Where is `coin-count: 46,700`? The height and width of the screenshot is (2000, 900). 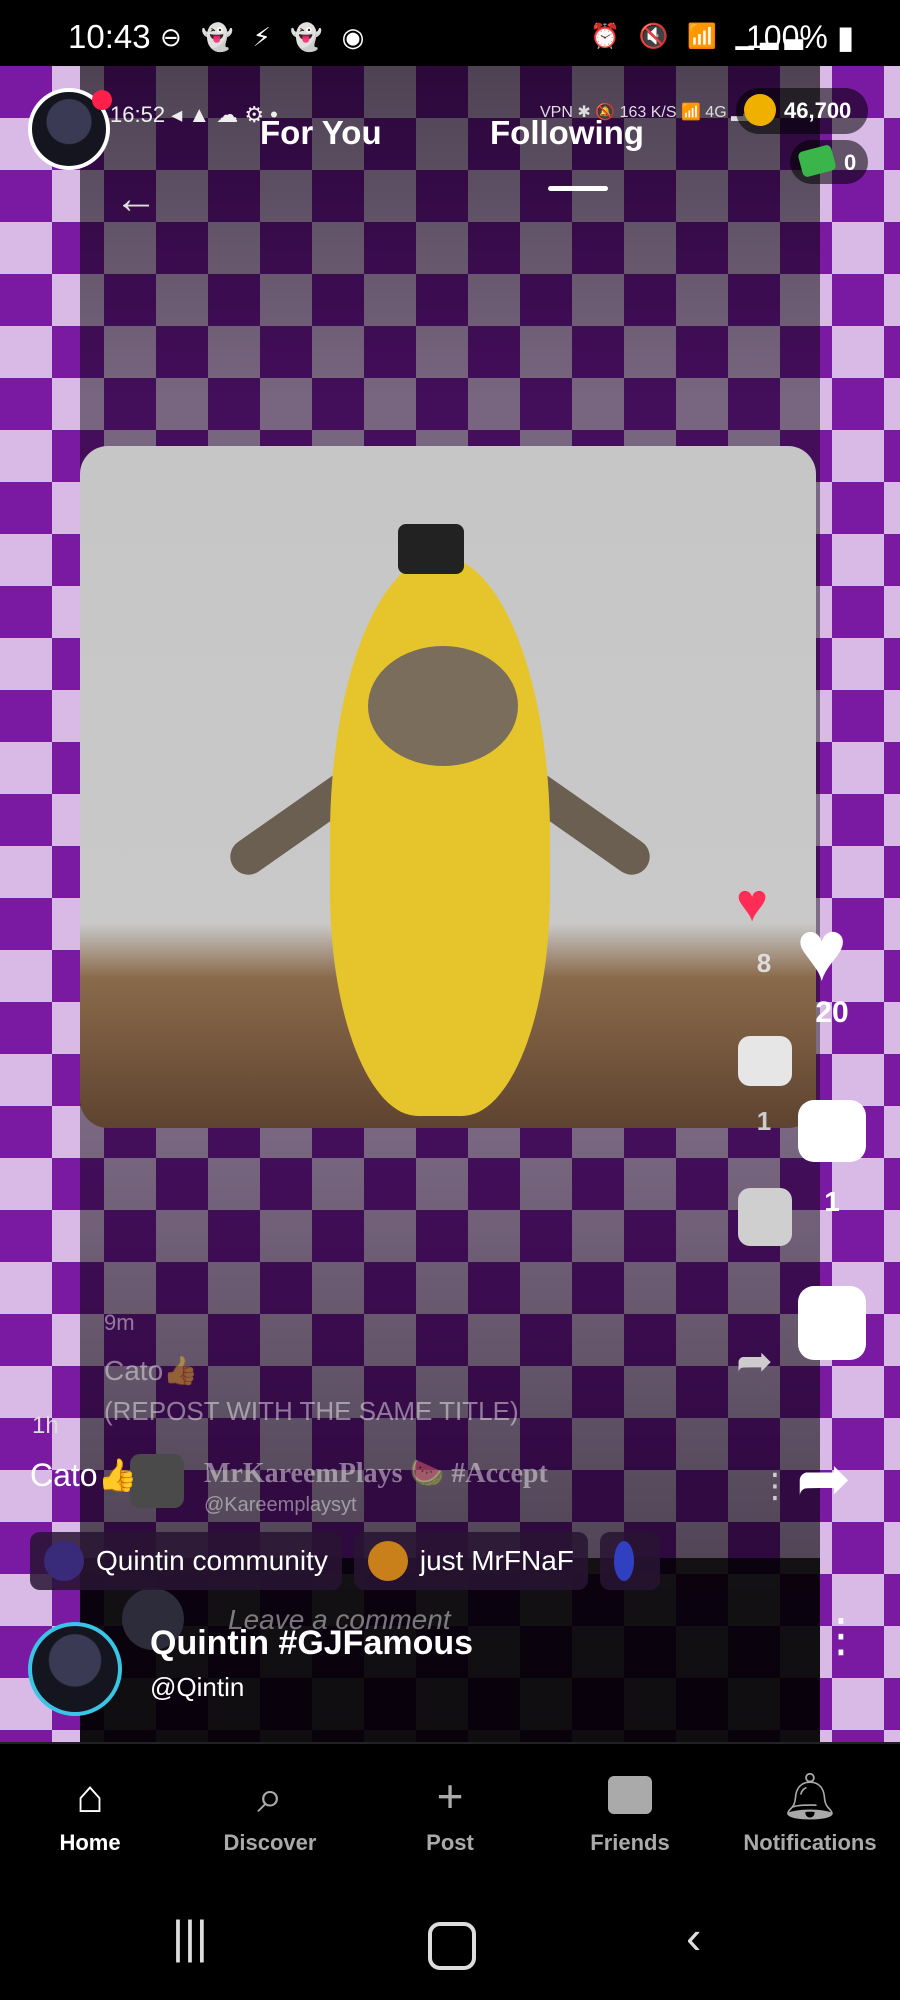 coin-count: 46,700 is located at coordinates (818, 110).